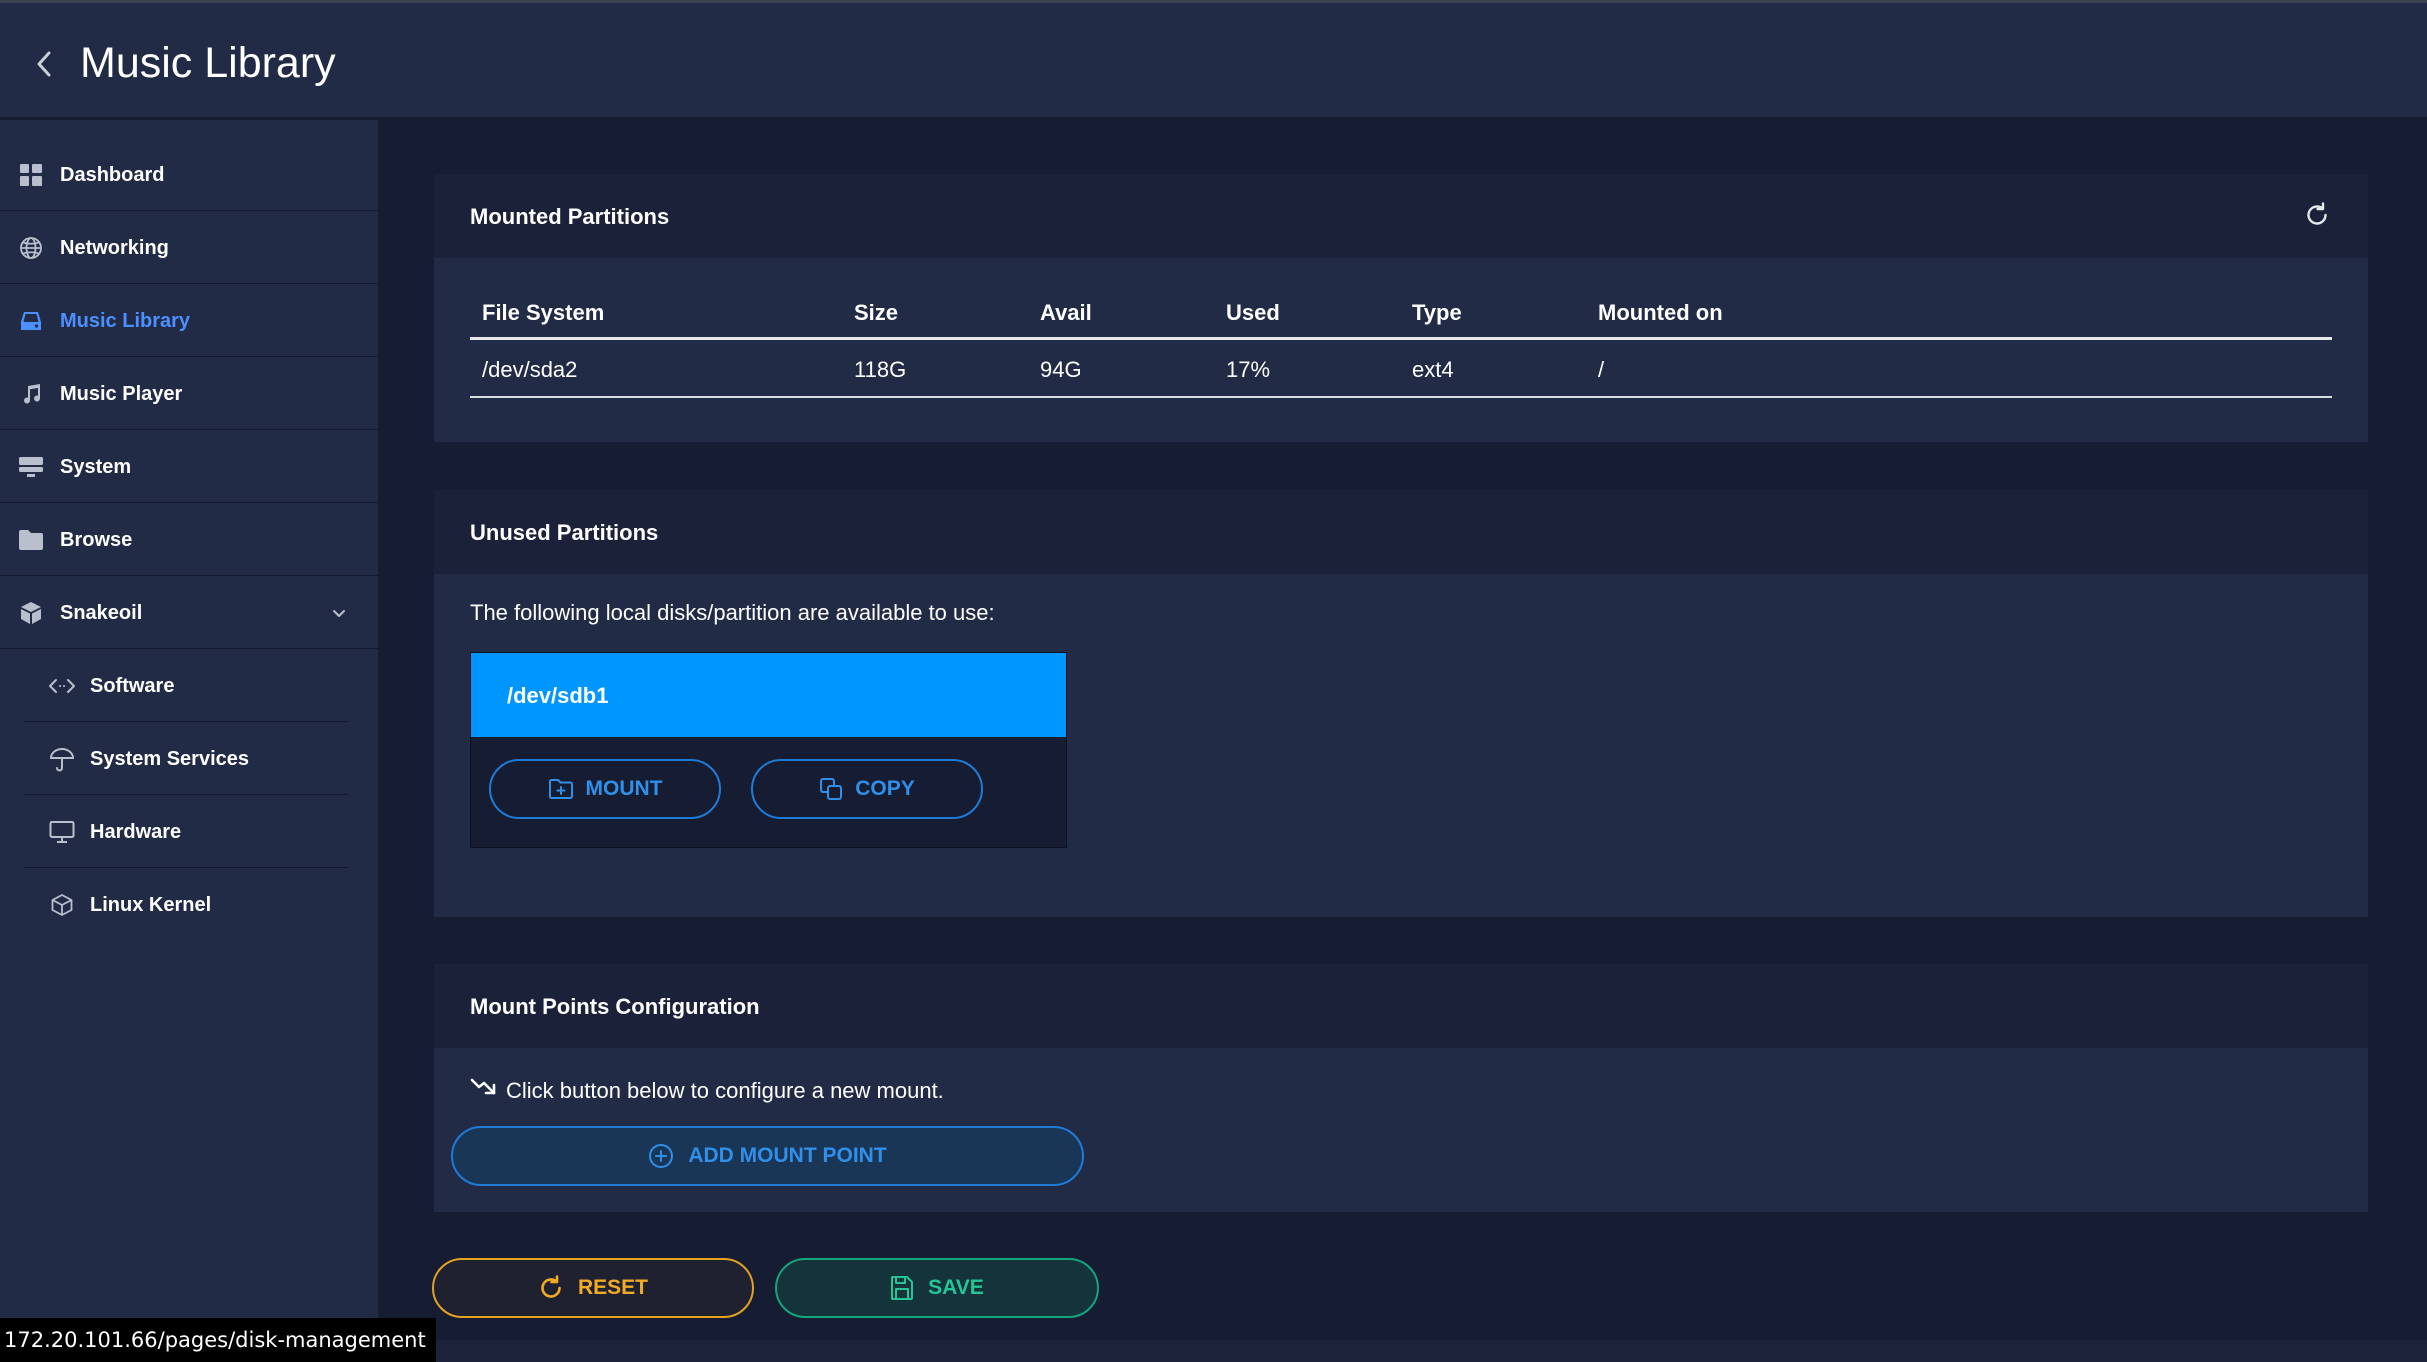 The image size is (2427, 1362). I want to click on save-button: SAVE, so click(937, 1288).